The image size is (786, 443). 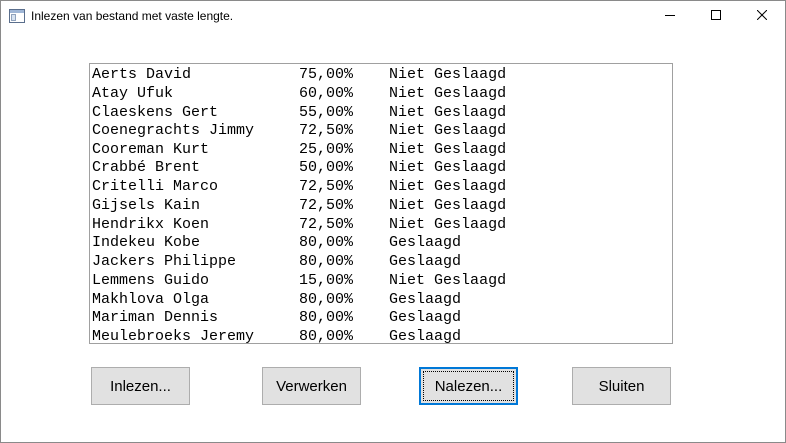 I want to click on verwerken-button: Verwerken, so click(x=311, y=386).